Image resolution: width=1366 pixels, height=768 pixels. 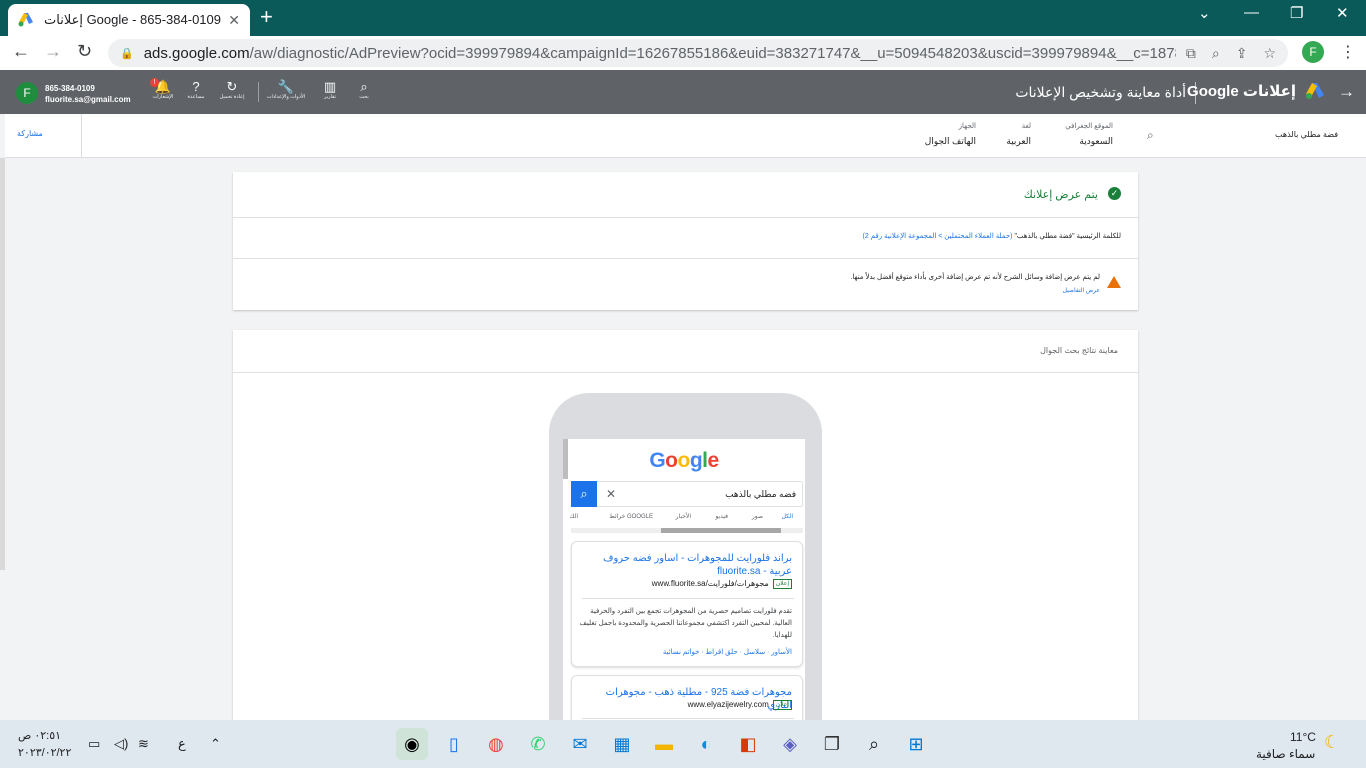 I want to click on tools-settings-button: 🔧 الأدوات والإعدادات, so click(x=286, y=90).